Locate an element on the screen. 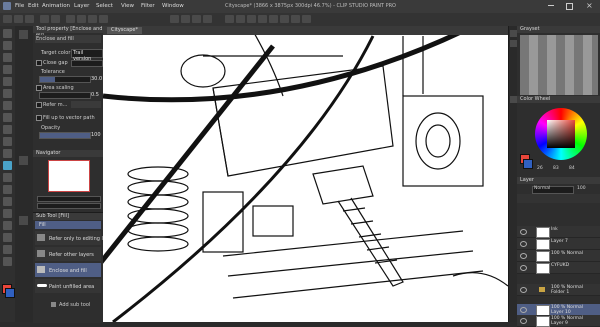 Image resolution: width=600 pixels, height=327 pixels. area-scaling-slider is located at coordinates (65, 95).